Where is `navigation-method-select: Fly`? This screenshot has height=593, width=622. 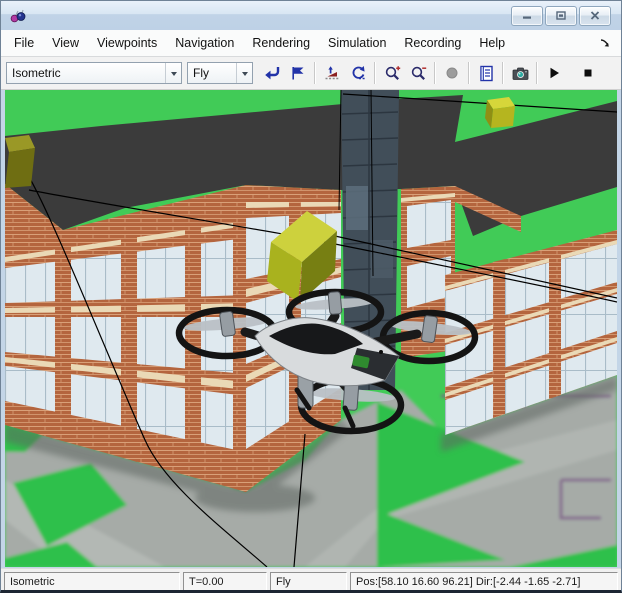 navigation-method-select: Fly is located at coordinates (220, 73).